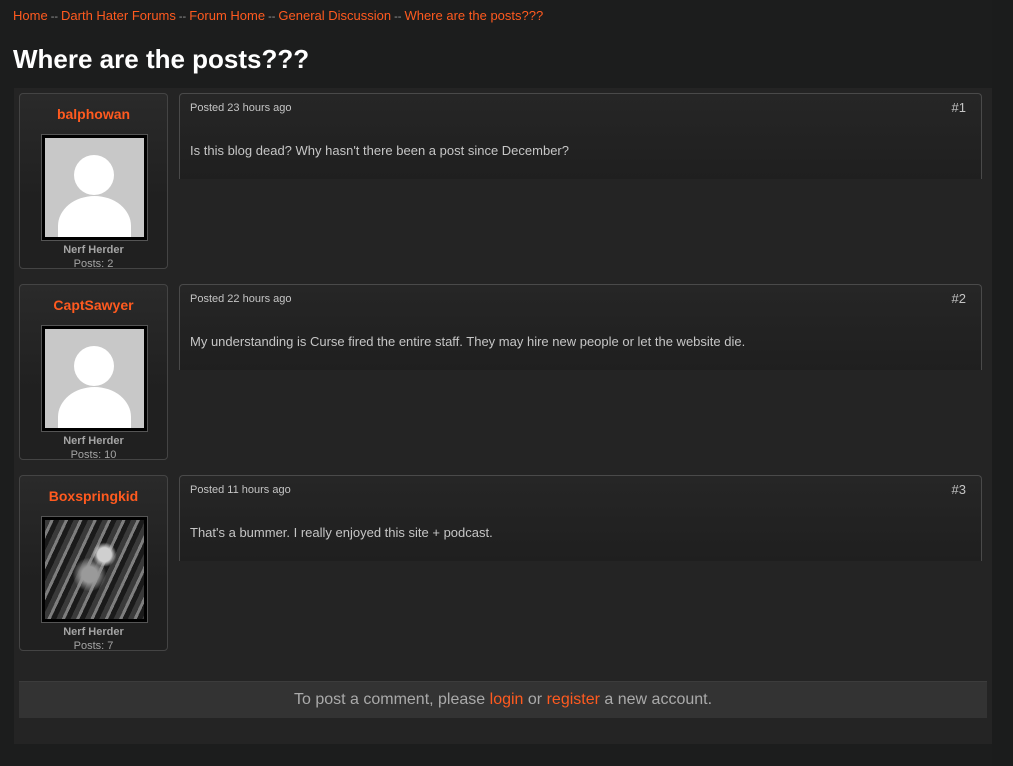 This screenshot has height=766, width=1013. I want to click on comment-prompt-middle: or, so click(535, 699).